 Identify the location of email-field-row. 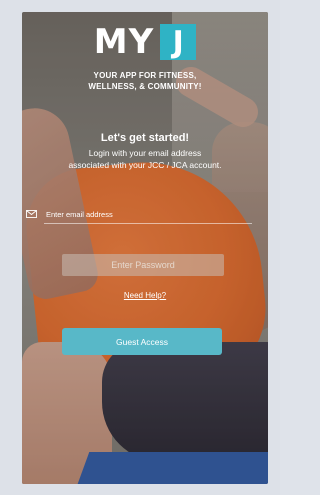
(144, 214).